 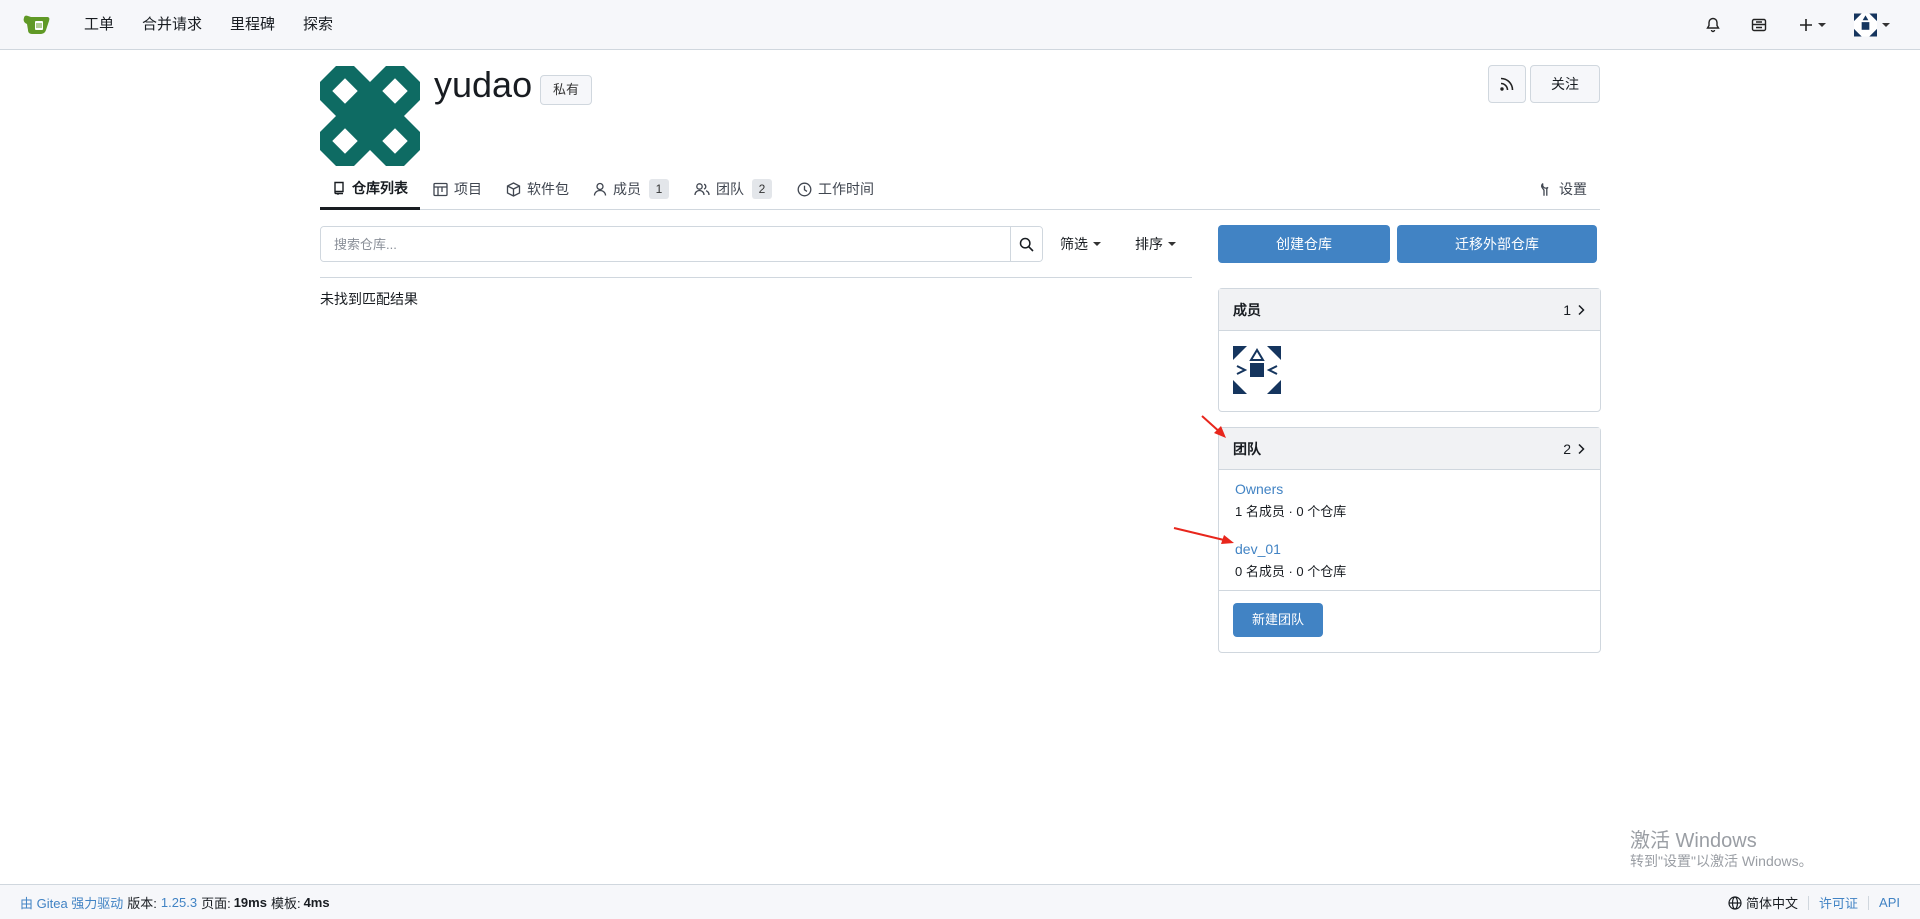 I want to click on version-link: 1.25.3, so click(x=179, y=902).